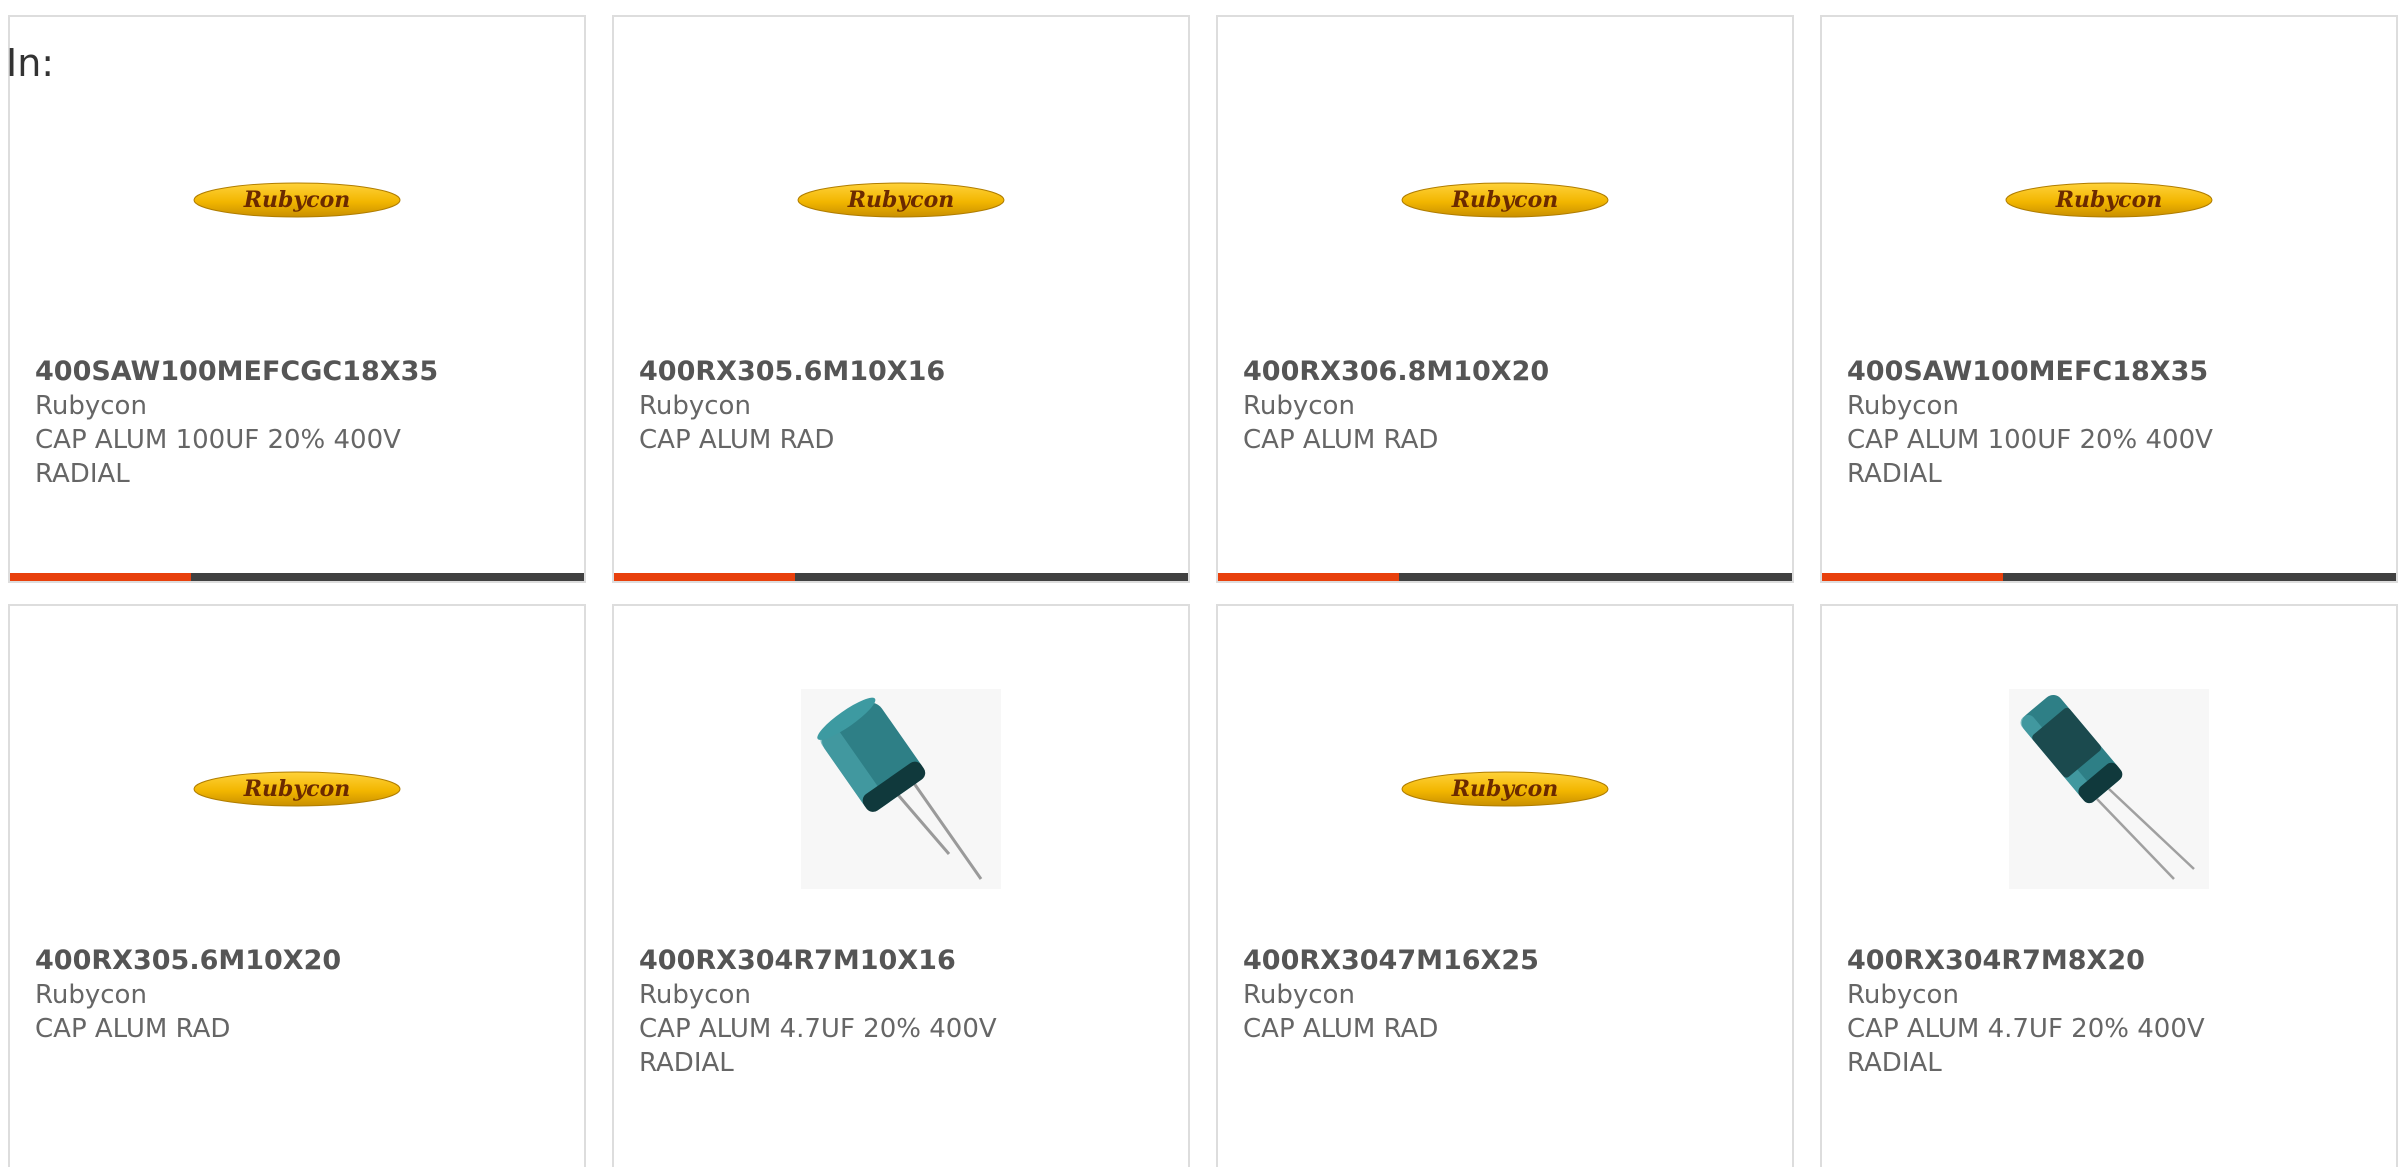 The width and height of the screenshot is (2400, 1167). I want to click on in-label: In:, so click(30, 63).